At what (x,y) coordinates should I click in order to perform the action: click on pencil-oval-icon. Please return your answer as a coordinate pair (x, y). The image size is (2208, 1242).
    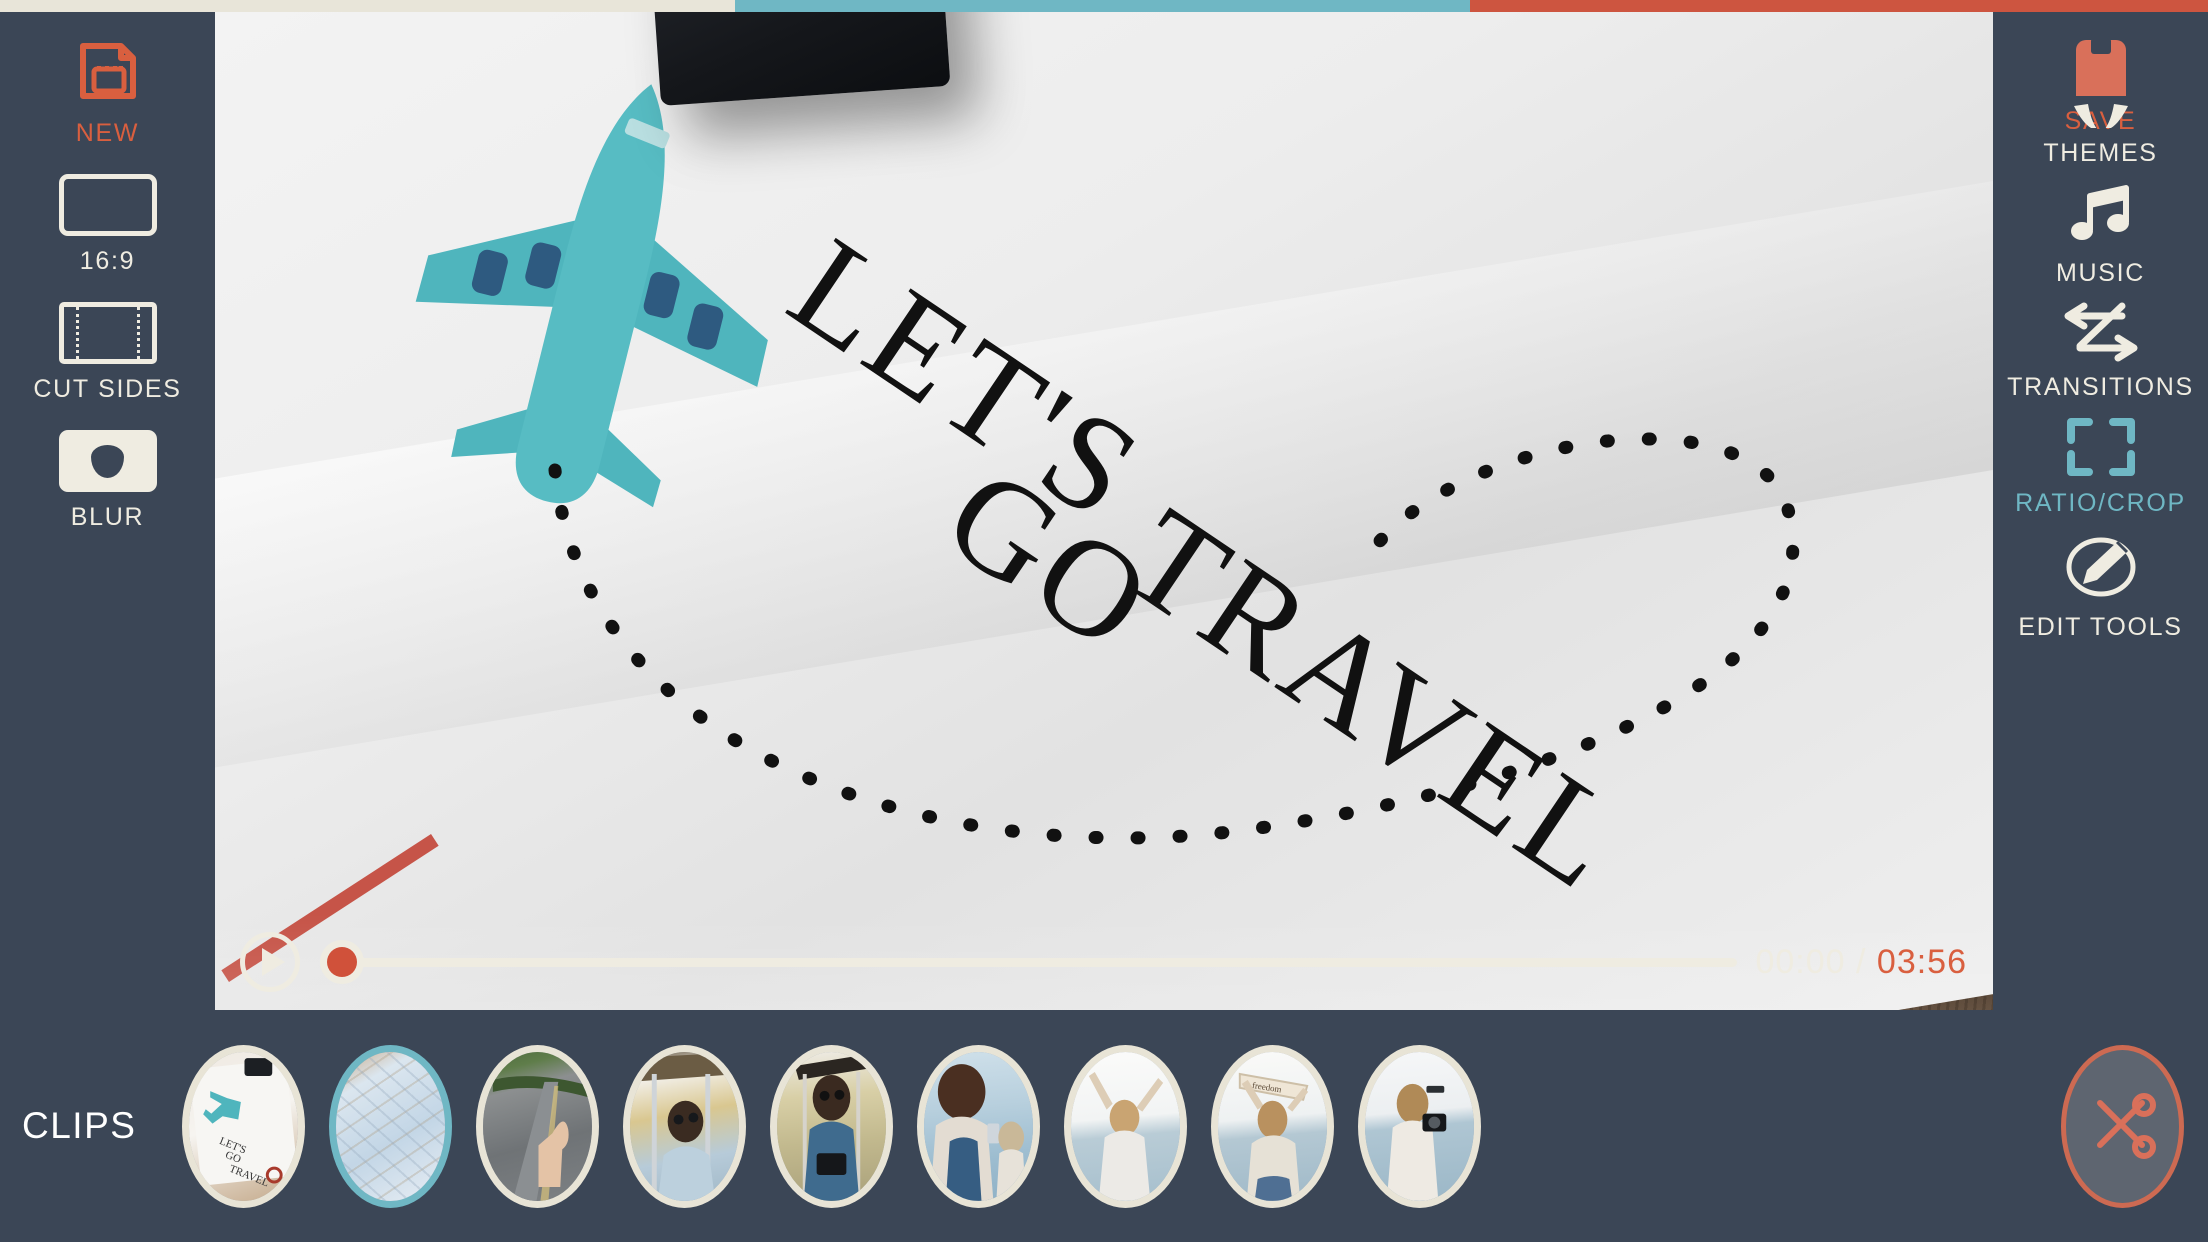
    Looking at the image, I should click on (2101, 567).